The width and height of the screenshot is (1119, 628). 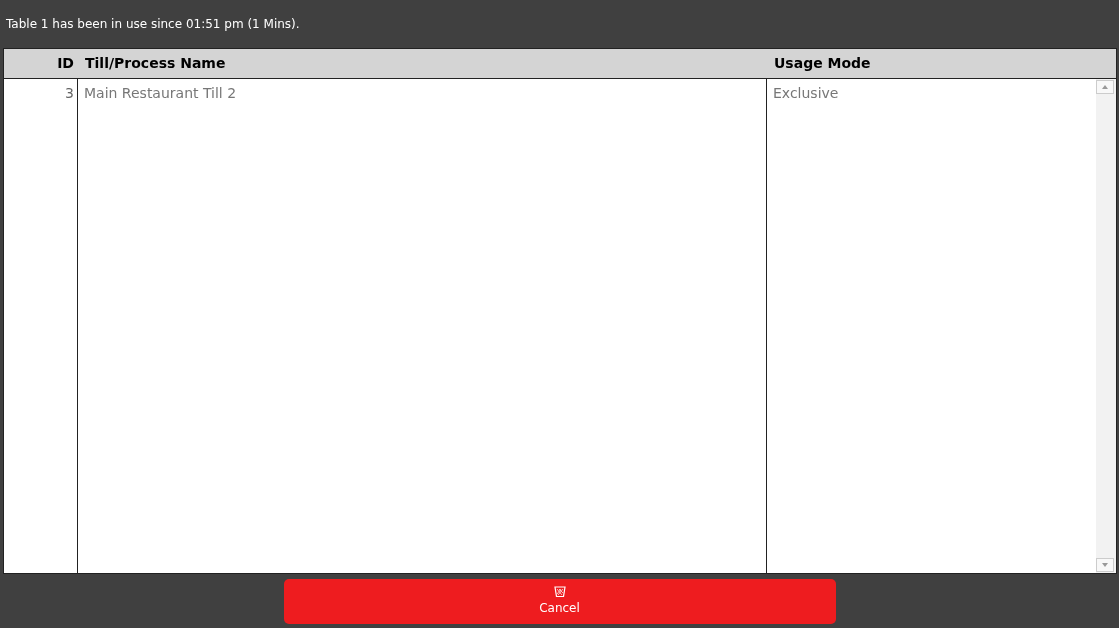 I want to click on table-cell-text: 3, so click(x=69, y=93).